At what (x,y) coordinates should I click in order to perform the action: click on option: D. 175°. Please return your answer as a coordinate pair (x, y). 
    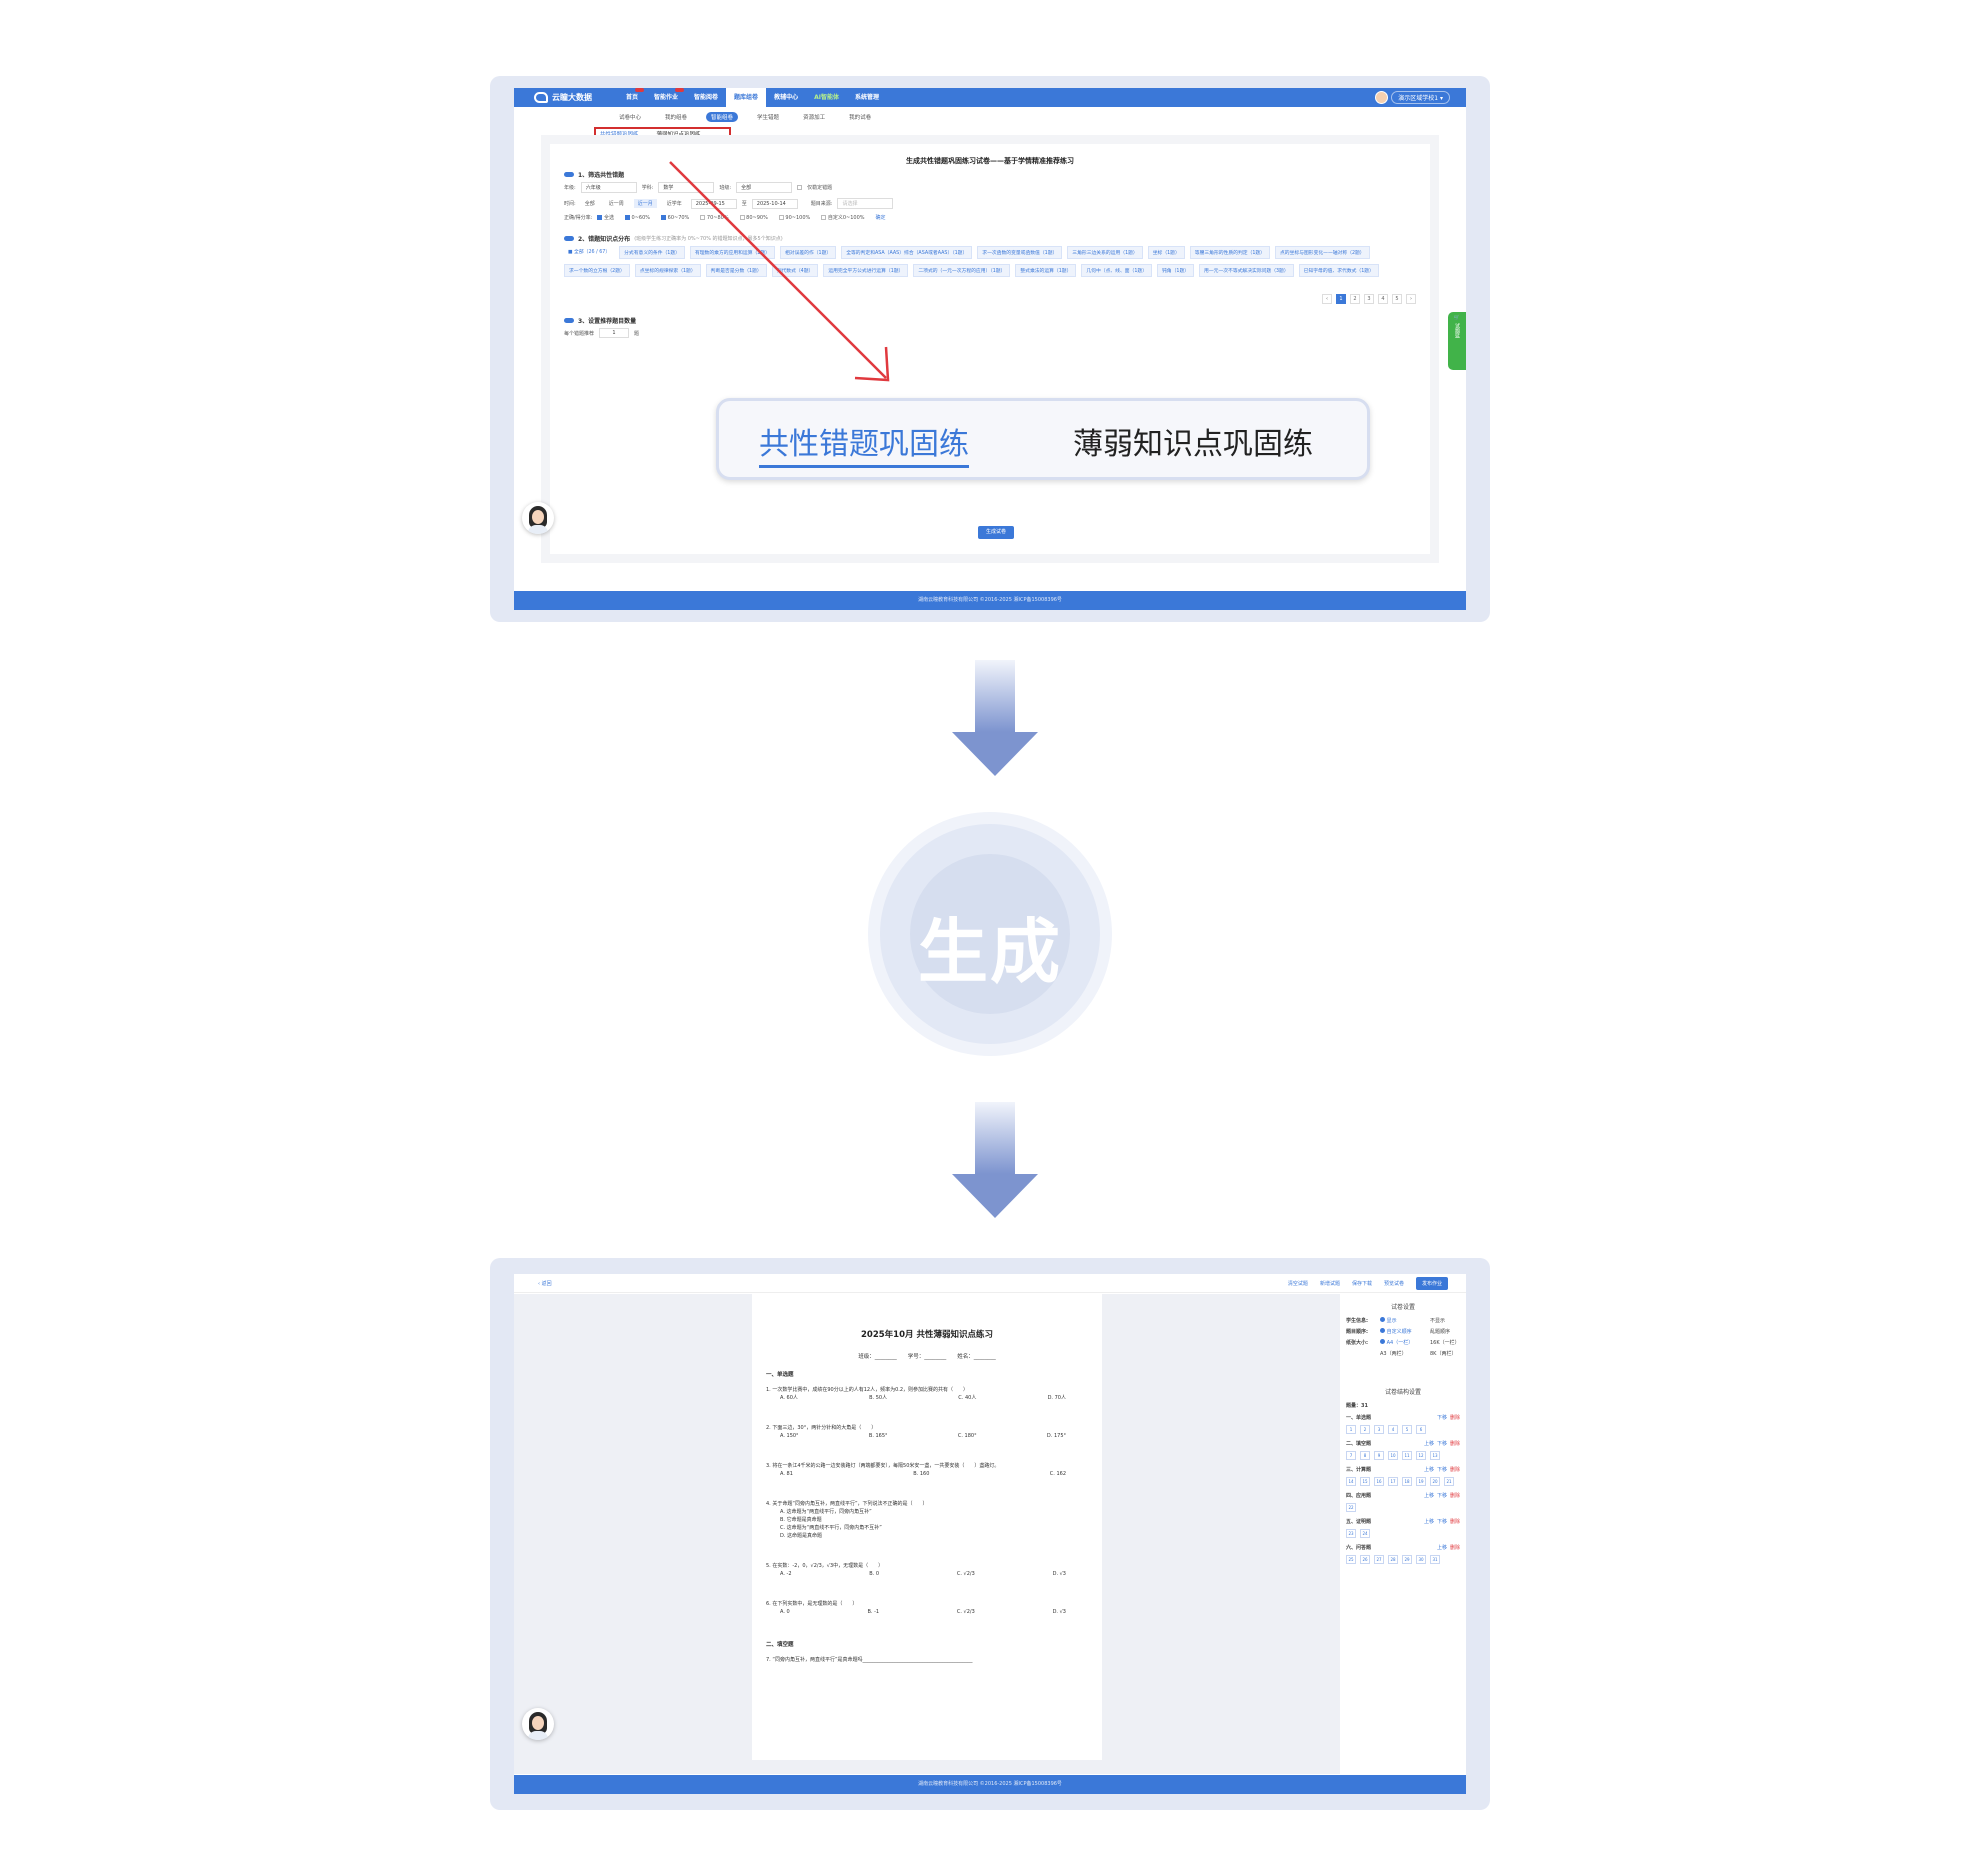
    Looking at the image, I should click on (1056, 1436).